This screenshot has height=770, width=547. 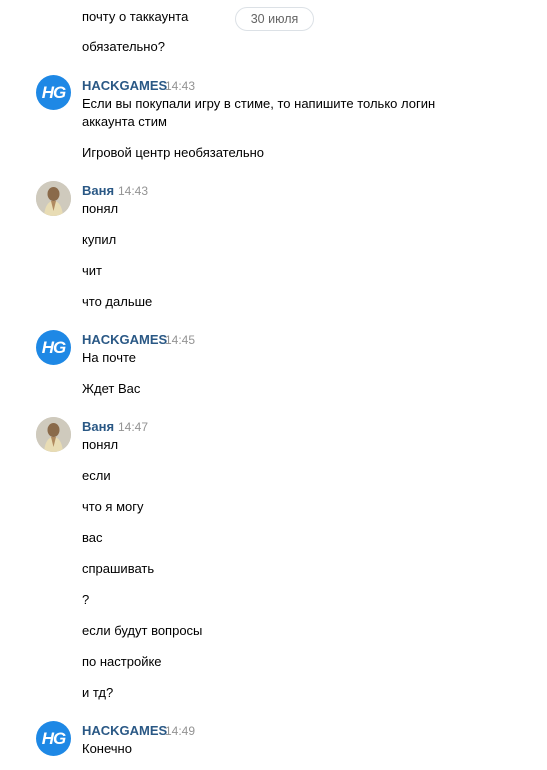 I want to click on message-time: 14:47, so click(x=133, y=427).